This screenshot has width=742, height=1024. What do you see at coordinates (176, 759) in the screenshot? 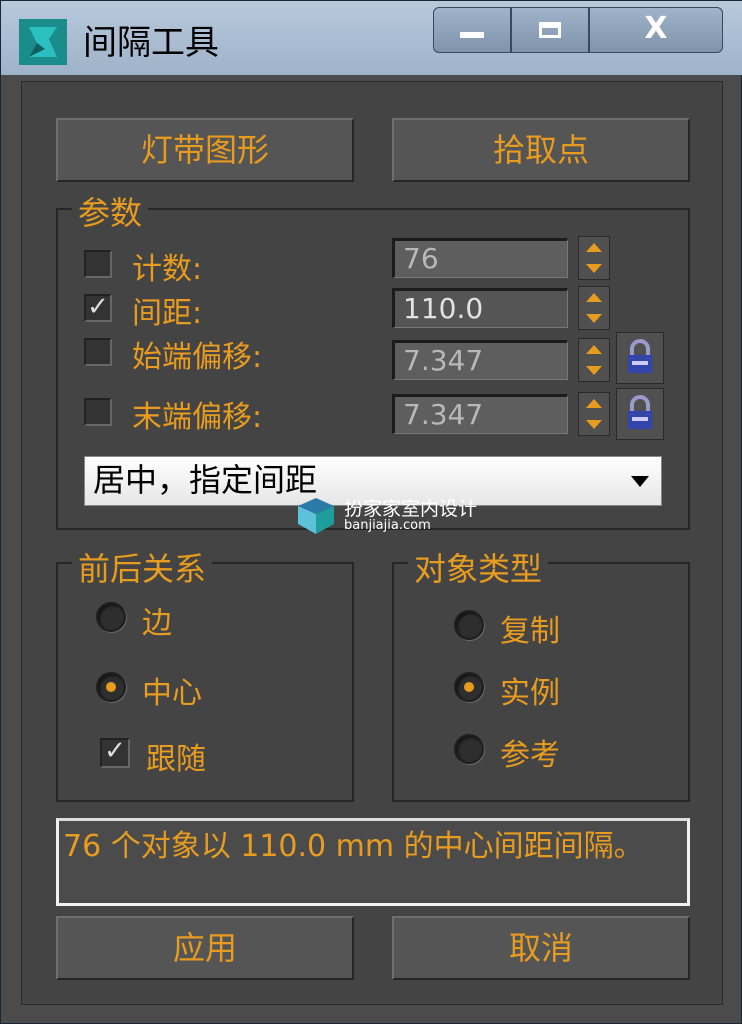
I see `follow-label: 跟随` at bounding box center [176, 759].